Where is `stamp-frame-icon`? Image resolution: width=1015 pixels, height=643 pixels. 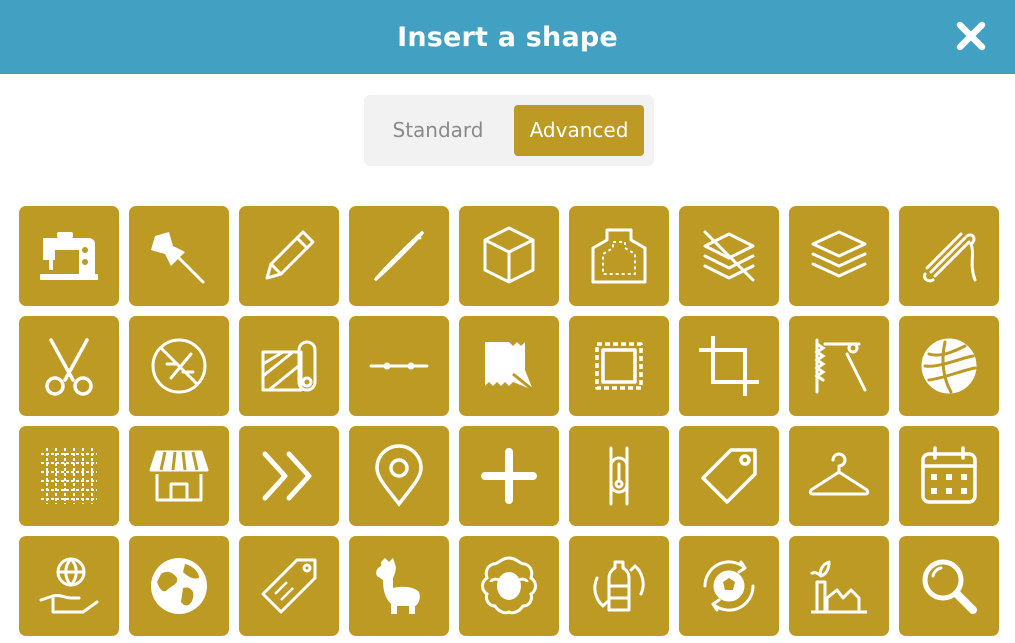 stamp-frame-icon is located at coordinates (619, 366).